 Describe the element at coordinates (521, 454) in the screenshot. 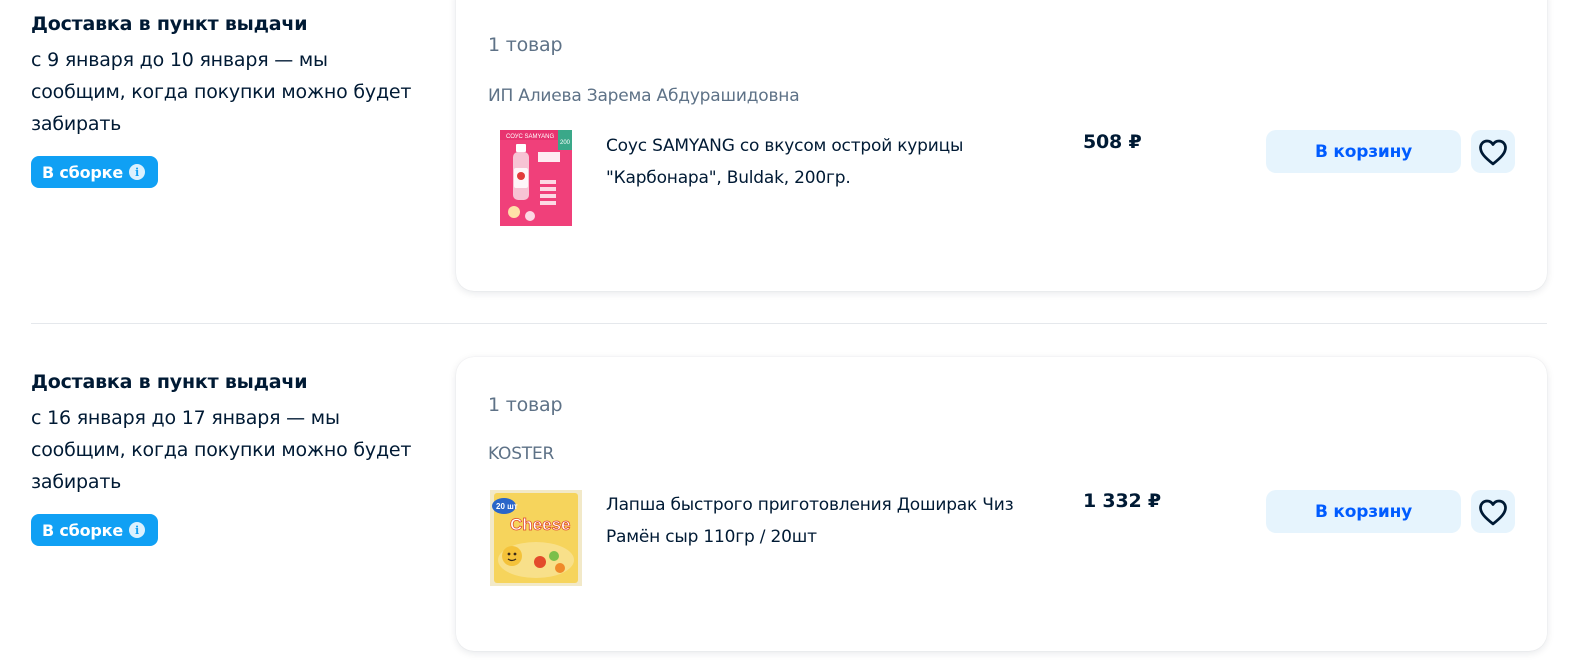

I see `seller-name: KOSTER` at that location.